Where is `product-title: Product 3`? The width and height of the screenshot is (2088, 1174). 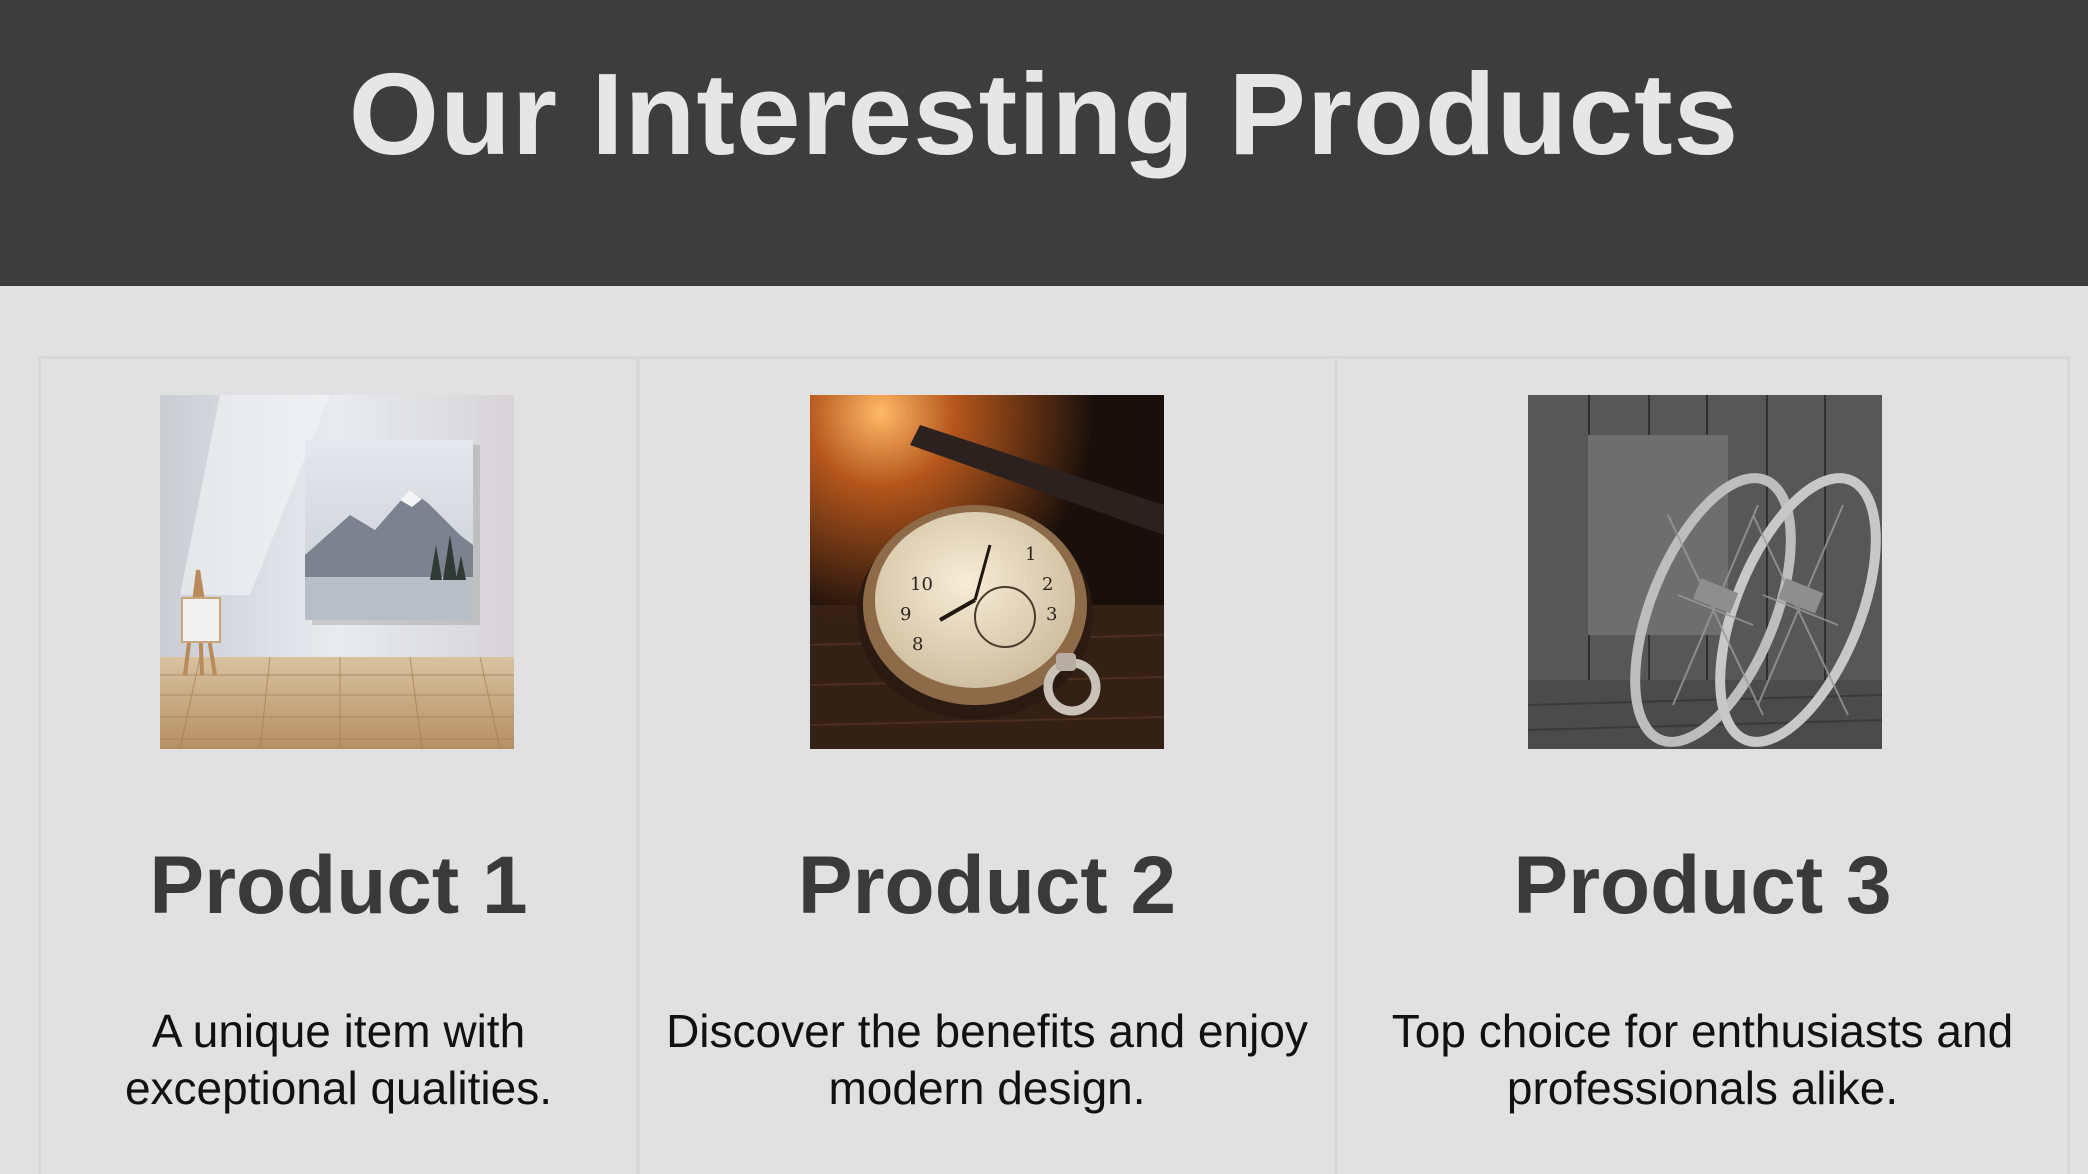 product-title: Product 3 is located at coordinates (1702, 885).